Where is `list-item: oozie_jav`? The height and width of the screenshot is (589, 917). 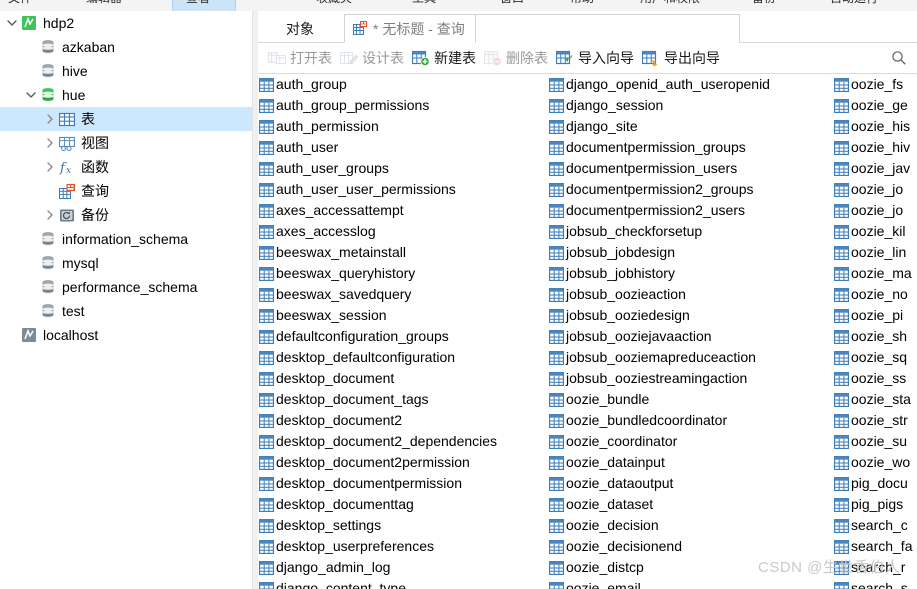 list-item: oozie_jav is located at coordinates (872, 168).